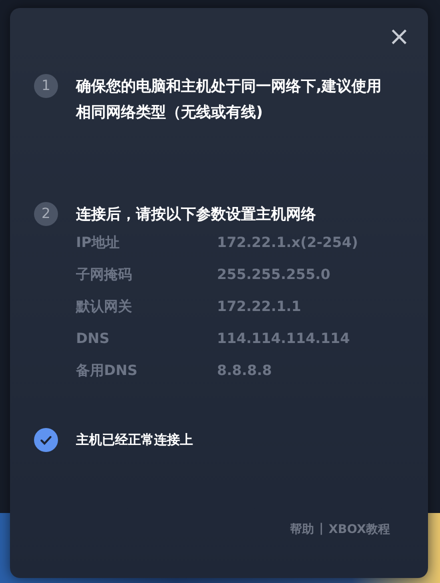 This screenshot has height=583, width=440. What do you see at coordinates (104, 307) in the screenshot?
I see `param-label: 默认网关` at bounding box center [104, 307].